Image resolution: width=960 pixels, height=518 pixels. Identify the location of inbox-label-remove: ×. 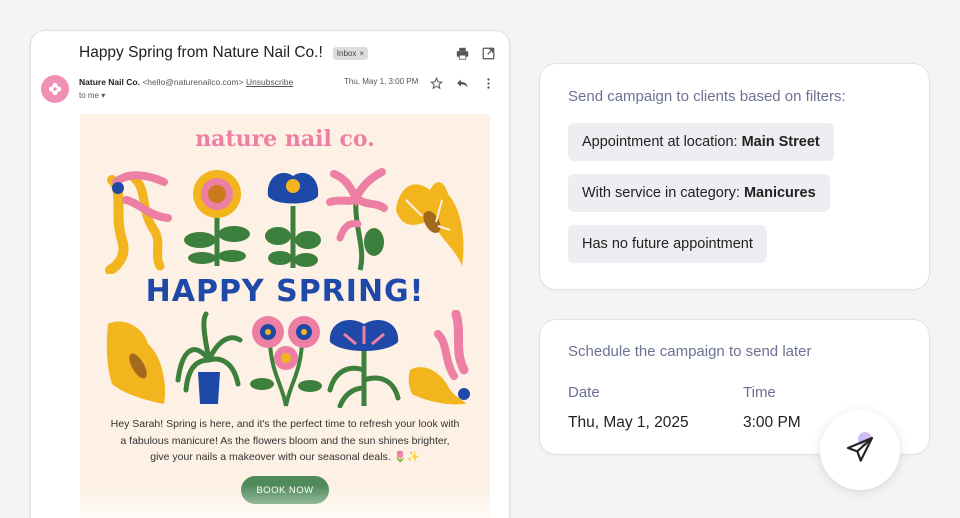
(361, 53).